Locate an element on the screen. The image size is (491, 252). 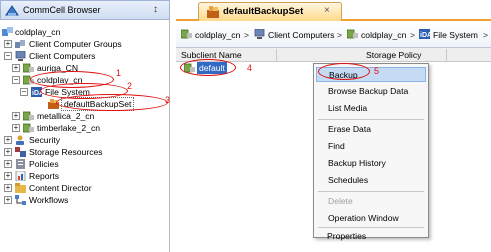
content-director-icon is located at coordinates (20, 188).